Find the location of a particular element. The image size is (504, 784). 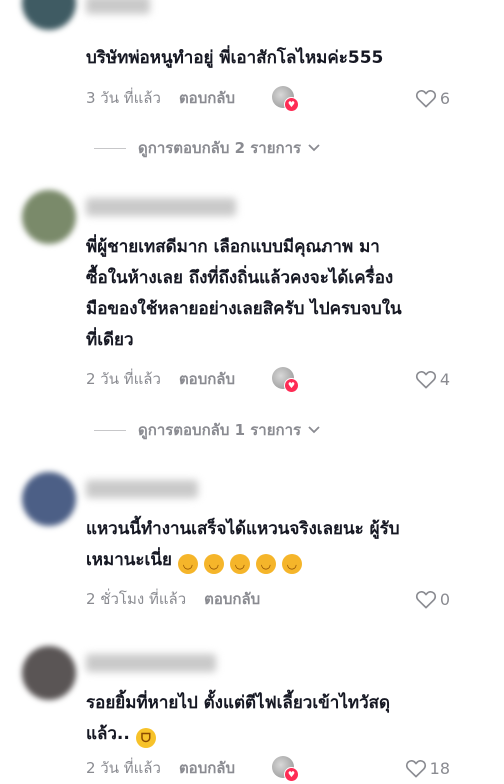

like-button: 6 is located at coordinates (432, 98).